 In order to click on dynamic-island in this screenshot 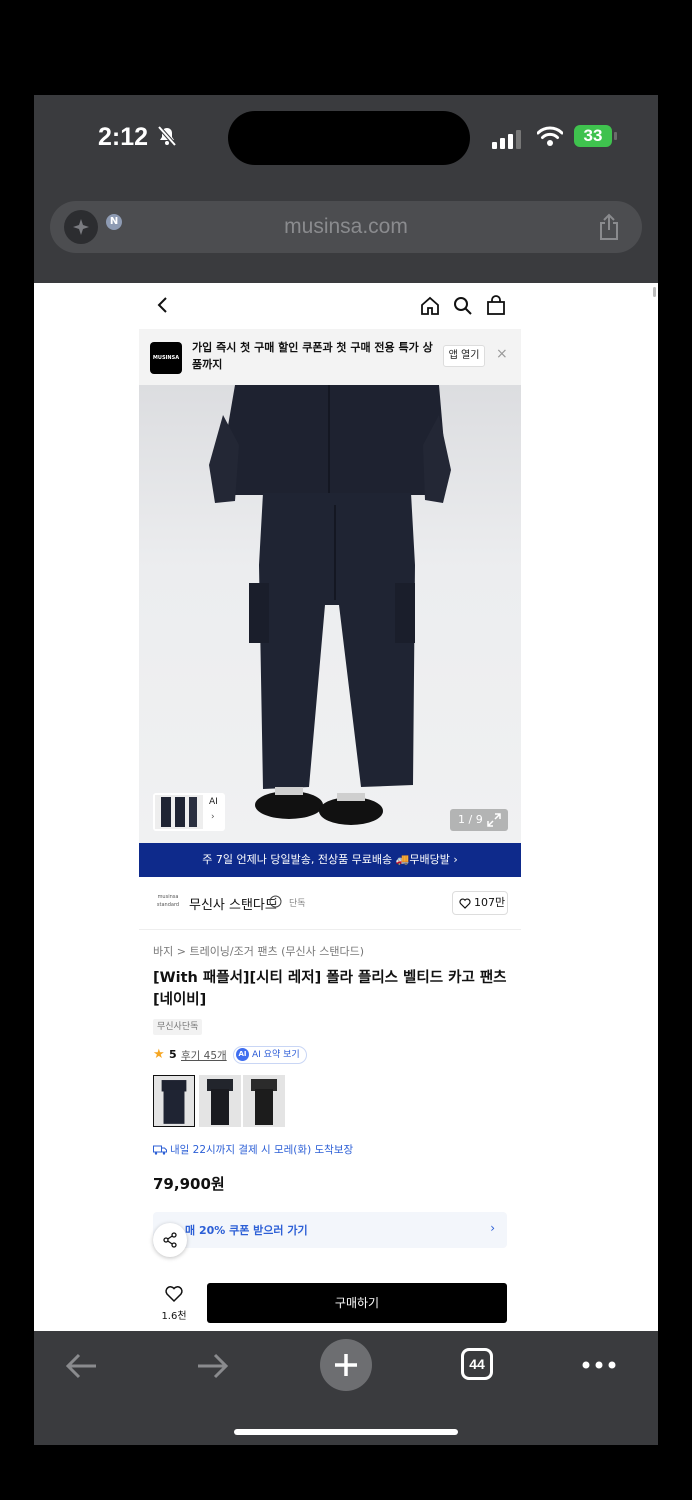, I will do `click(349, 138)`.